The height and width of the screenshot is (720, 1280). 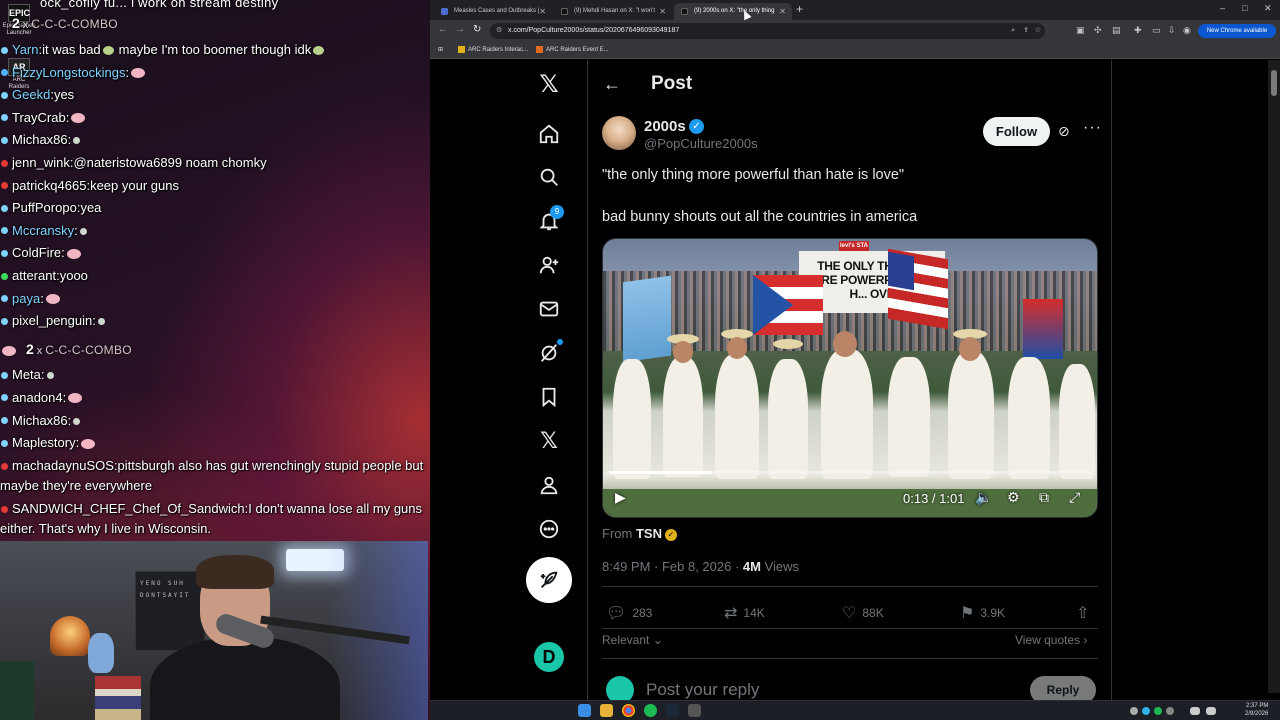 What do you see at coordinates (694, 710) in the screenshot?
I see `obs-icon` at bounding box center [694, 710].